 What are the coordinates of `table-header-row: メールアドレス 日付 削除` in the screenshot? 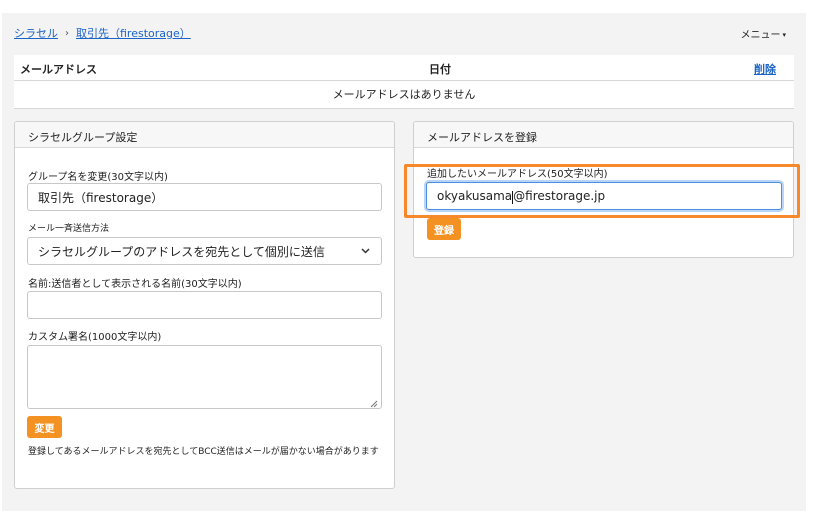 It's located at (404, 68).